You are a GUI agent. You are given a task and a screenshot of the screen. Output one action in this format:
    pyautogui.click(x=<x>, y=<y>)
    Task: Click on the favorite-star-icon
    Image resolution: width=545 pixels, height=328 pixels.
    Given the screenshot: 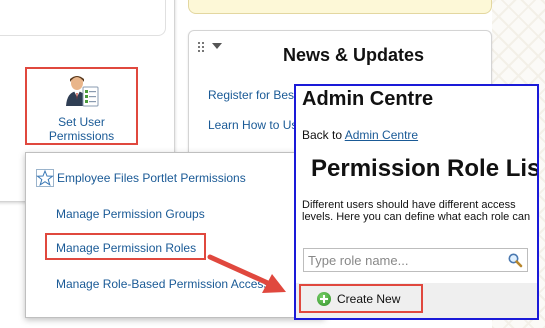 What is the action you would take?
    pyautogui.click(x=45, y=178)
    